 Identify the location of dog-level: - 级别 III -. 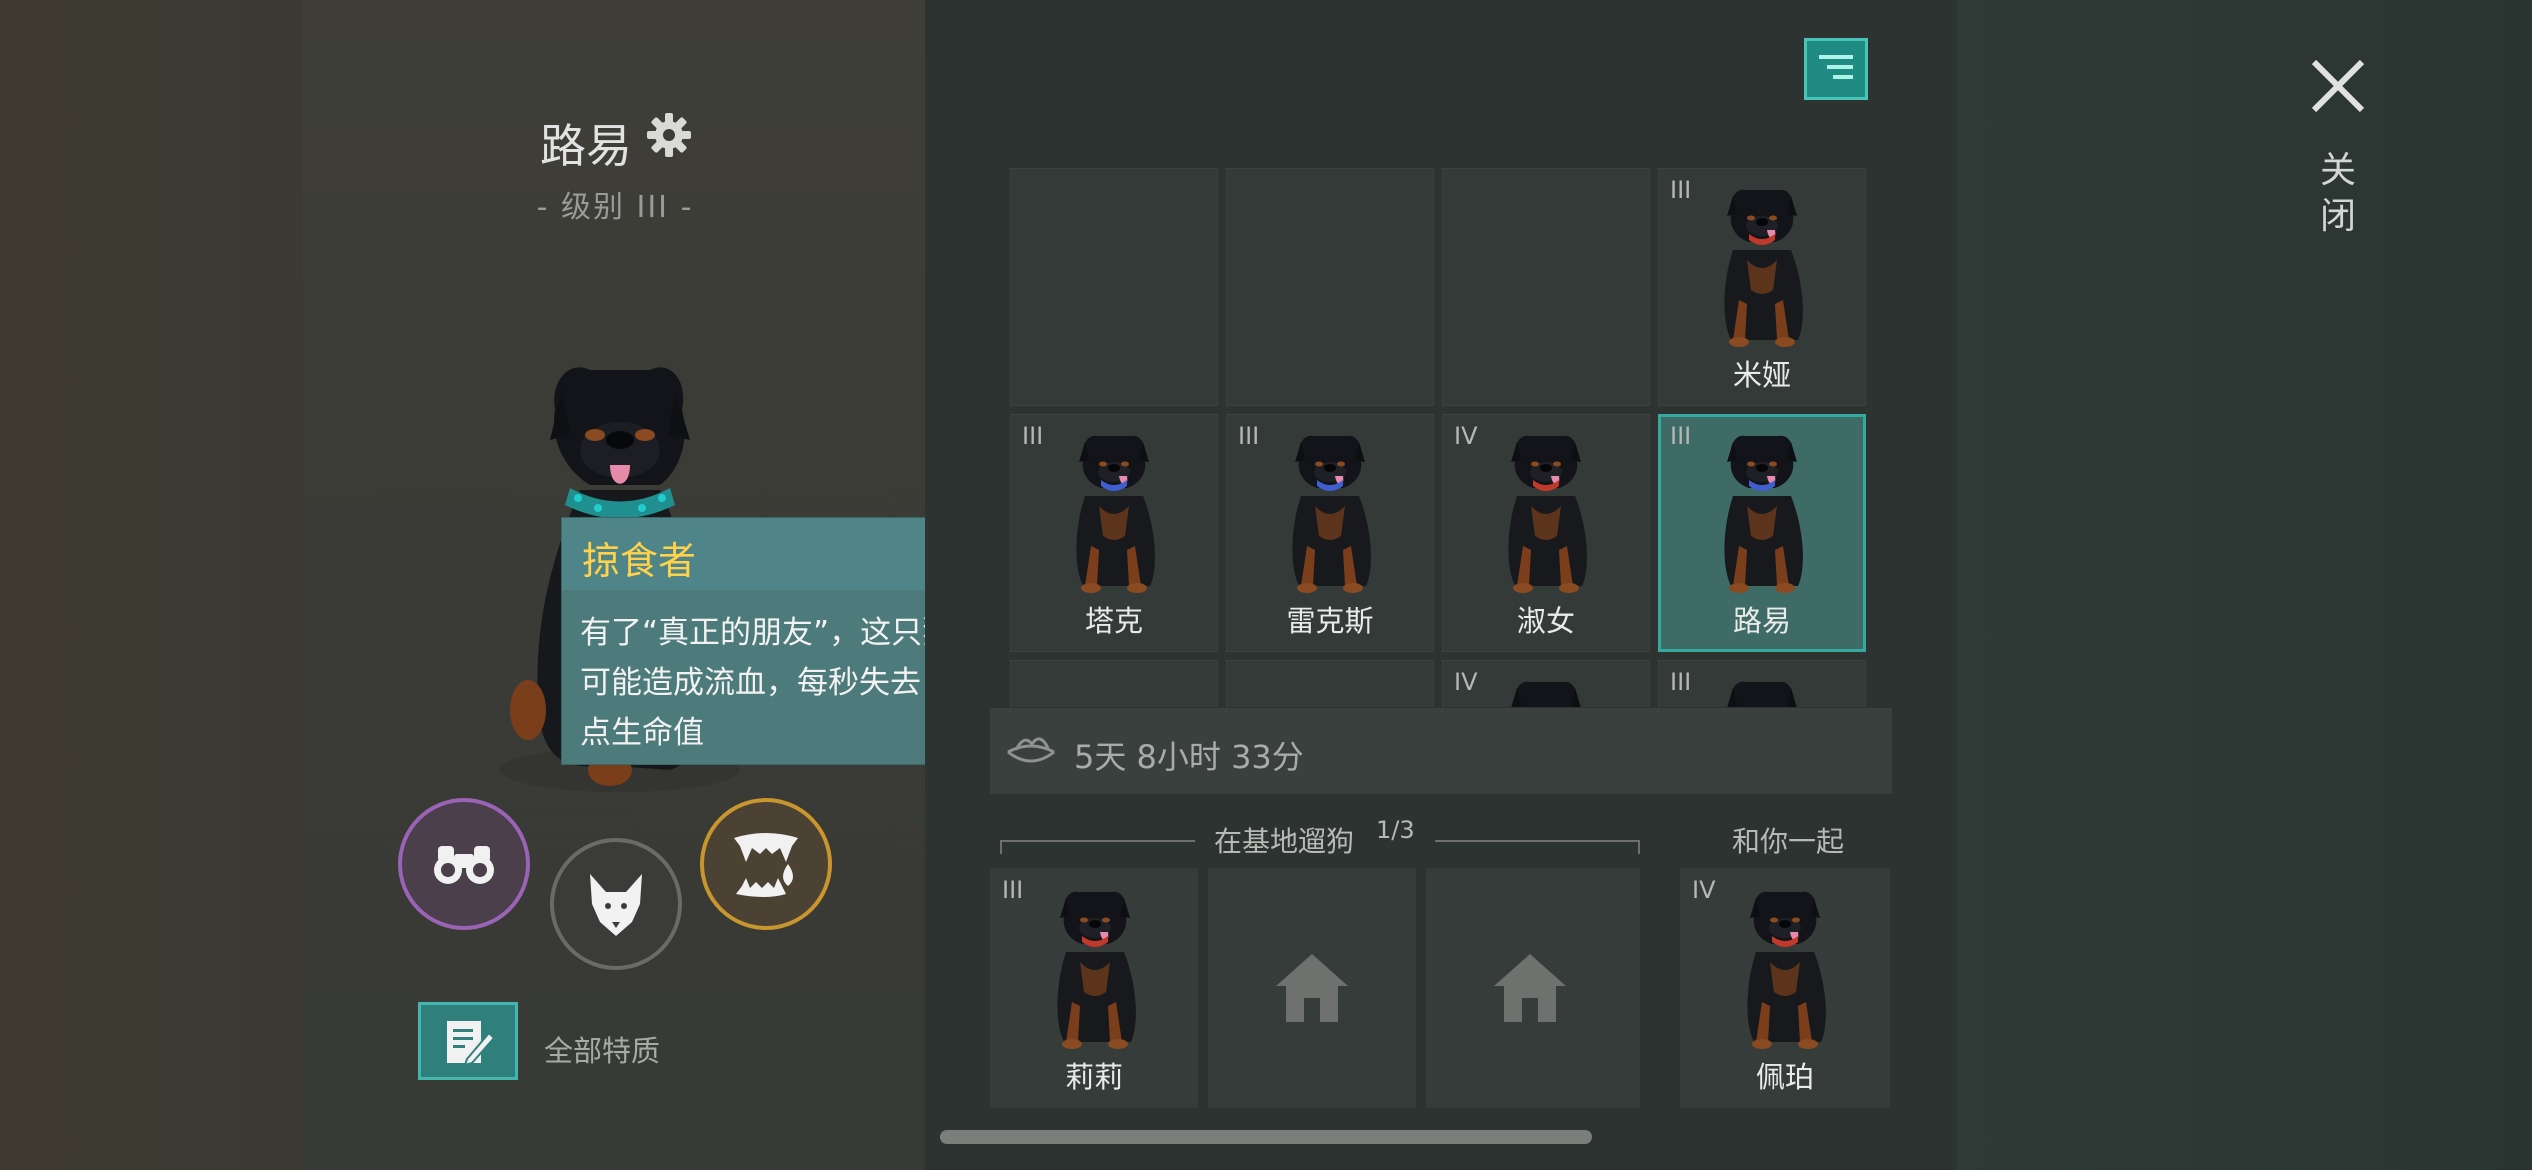
(615, 207).